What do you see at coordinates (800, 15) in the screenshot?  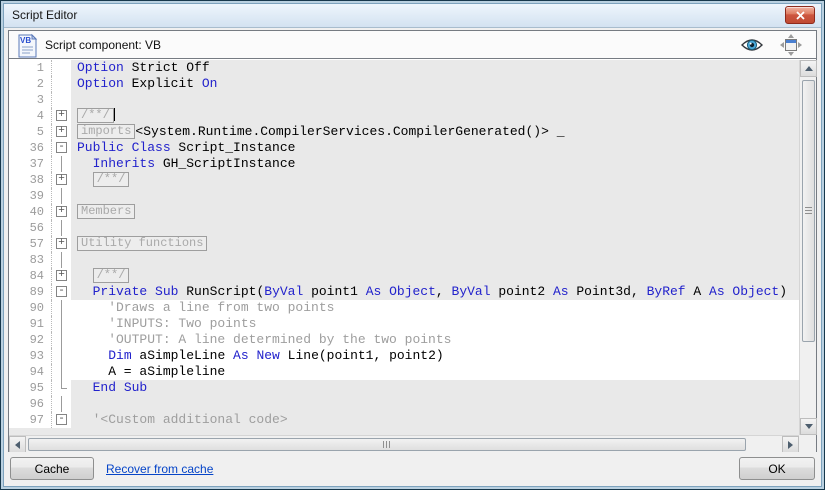 I see `close-icon` at bounding box center [800, 15].